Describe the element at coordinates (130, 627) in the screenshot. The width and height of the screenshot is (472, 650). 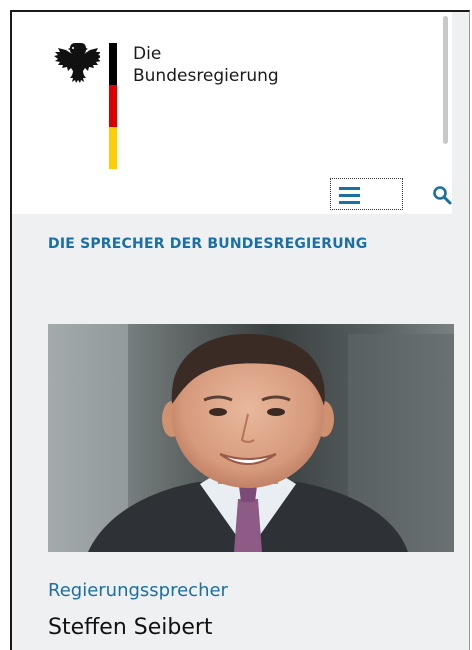
I see `person-name: Steffen Seibert` at that location.